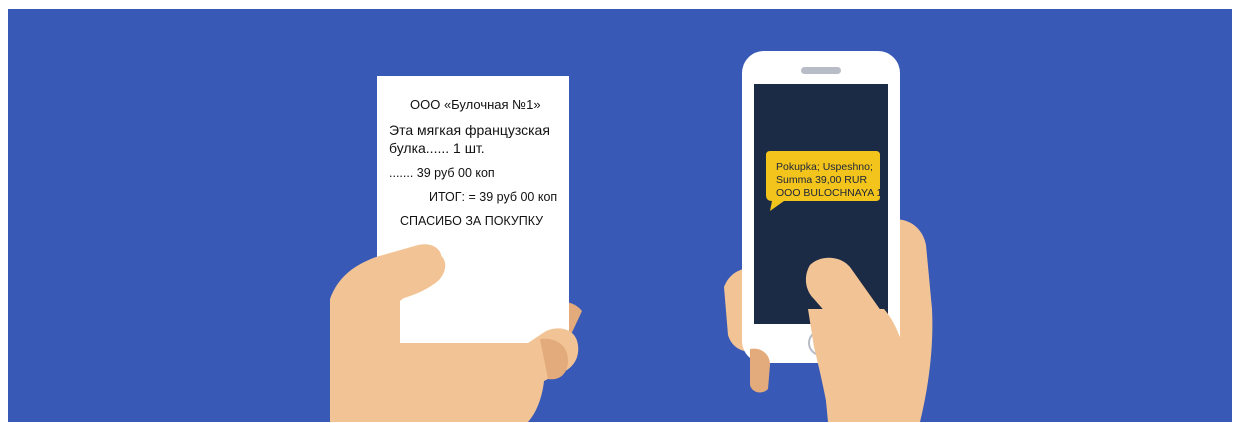 The width and height of the screenshot is (1240, 423). Describe the element at coordinates (829, 193) in the screenshot. I see `sms-line-3: OOO BULOCHNAYA 1` at that location.